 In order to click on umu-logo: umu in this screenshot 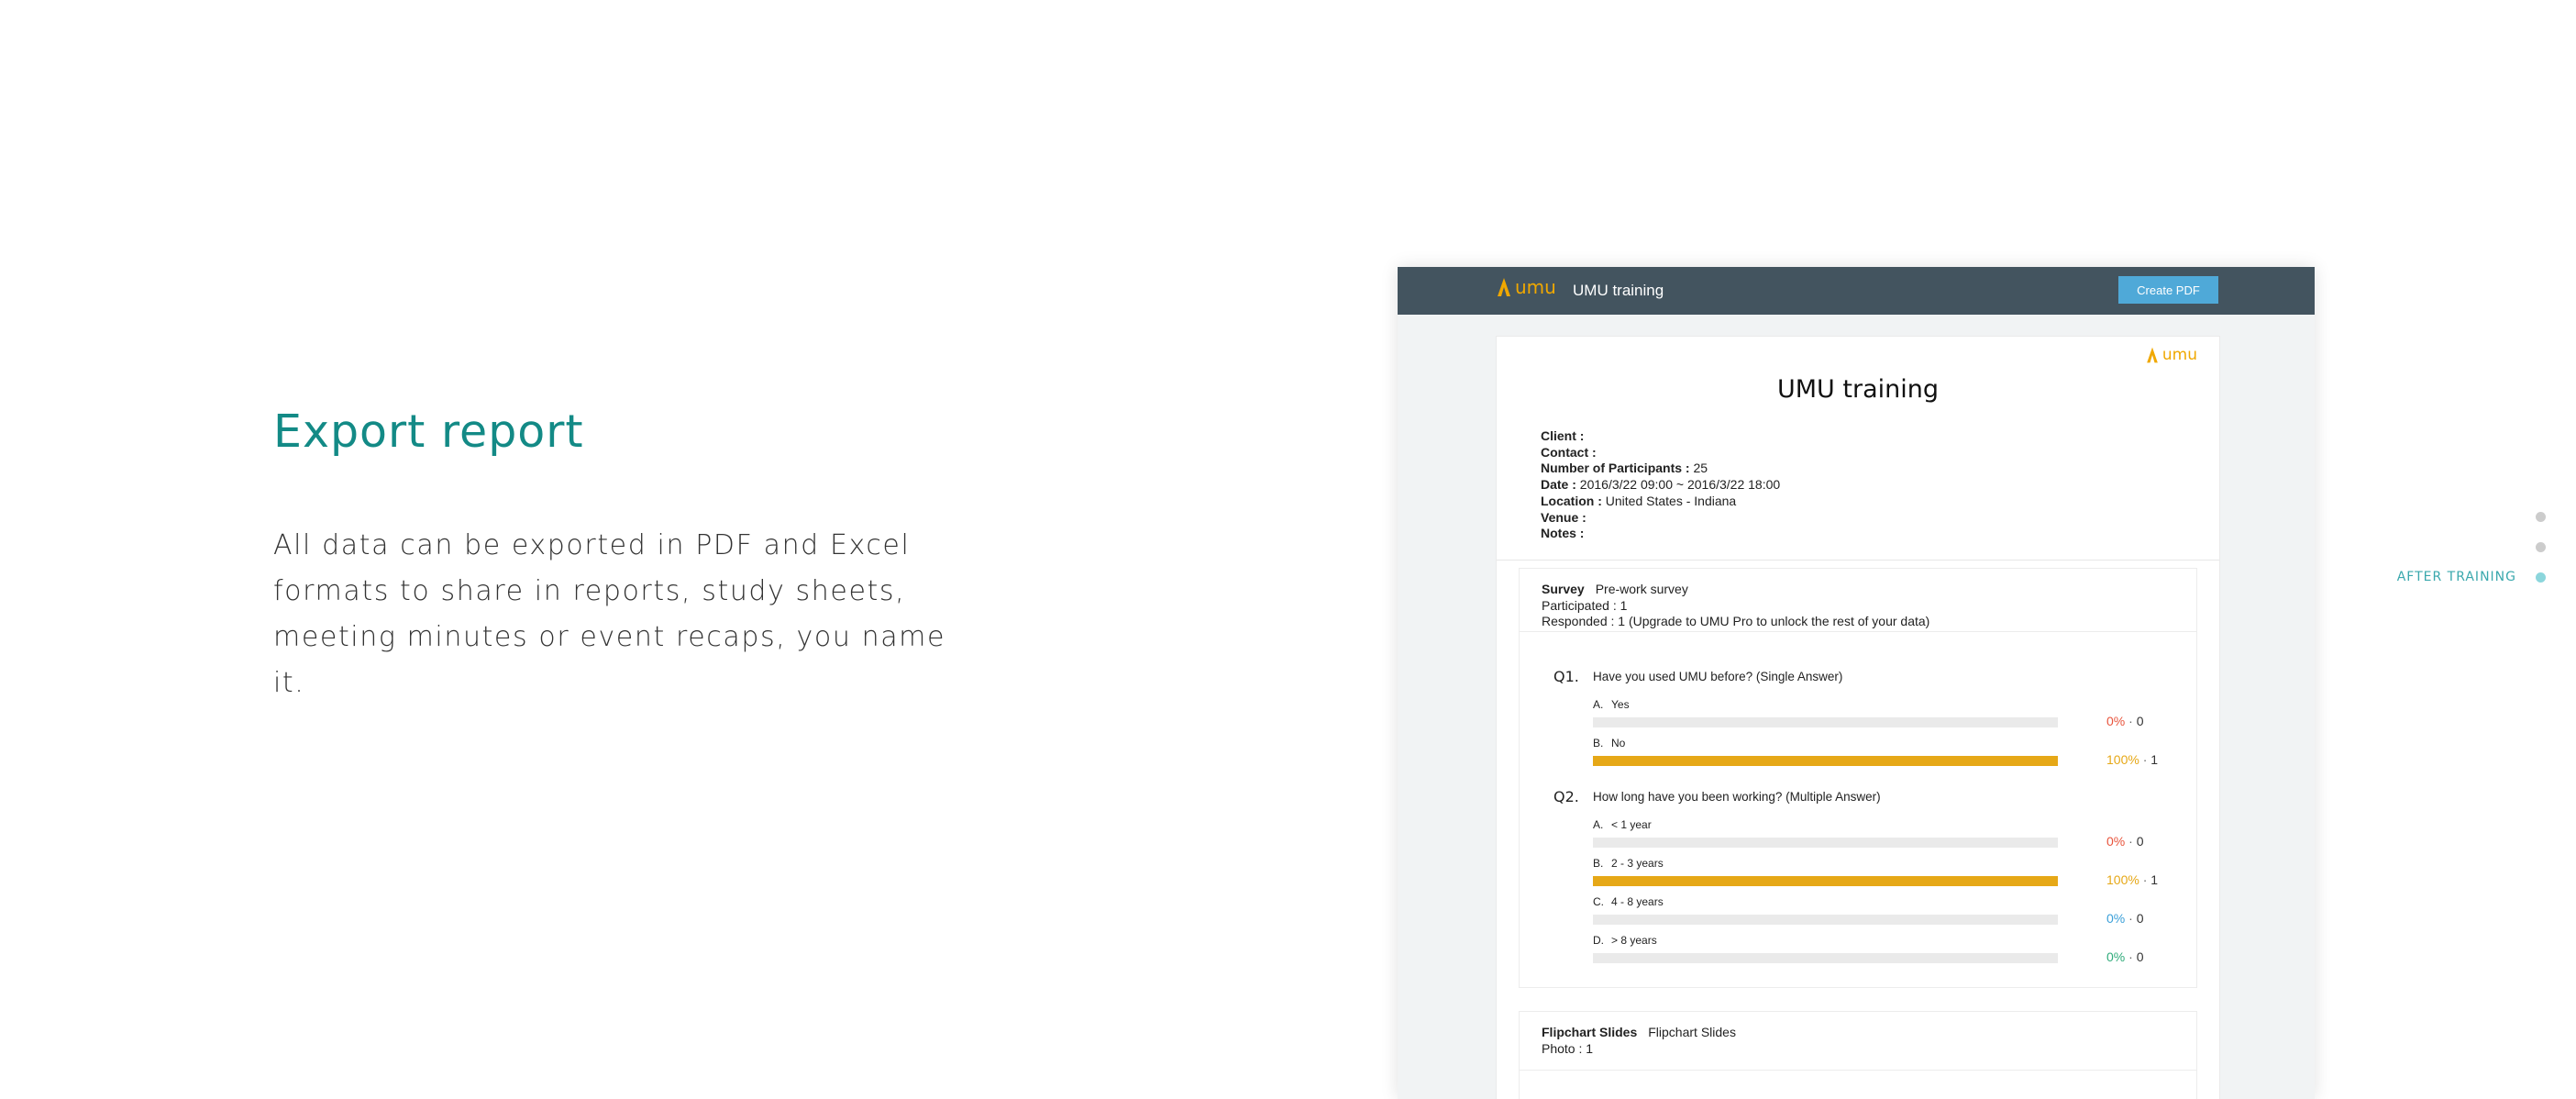, I will do `click(1526, 287)`.